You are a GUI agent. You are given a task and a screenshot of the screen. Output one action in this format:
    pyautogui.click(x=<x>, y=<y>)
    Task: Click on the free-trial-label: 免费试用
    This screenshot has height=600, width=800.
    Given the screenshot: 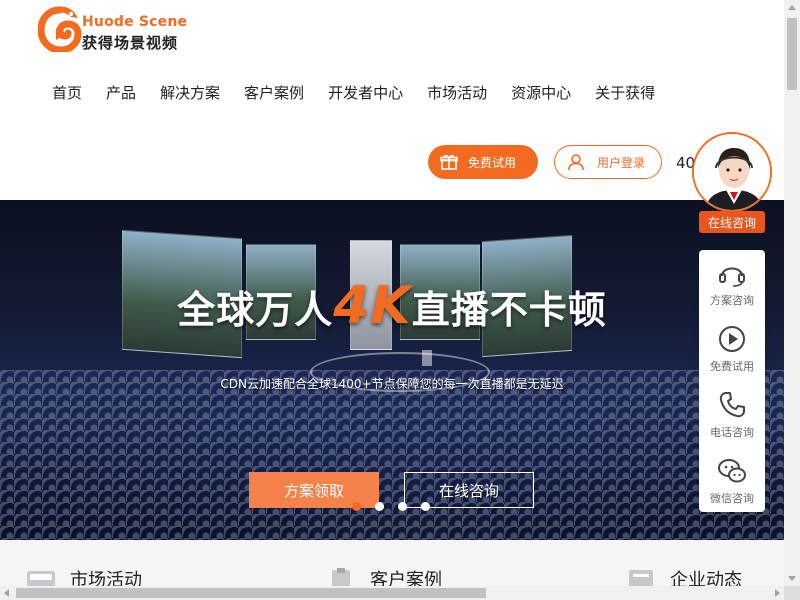 What is the action you would take?
    pyautogui.click(x=492, y=162)
    